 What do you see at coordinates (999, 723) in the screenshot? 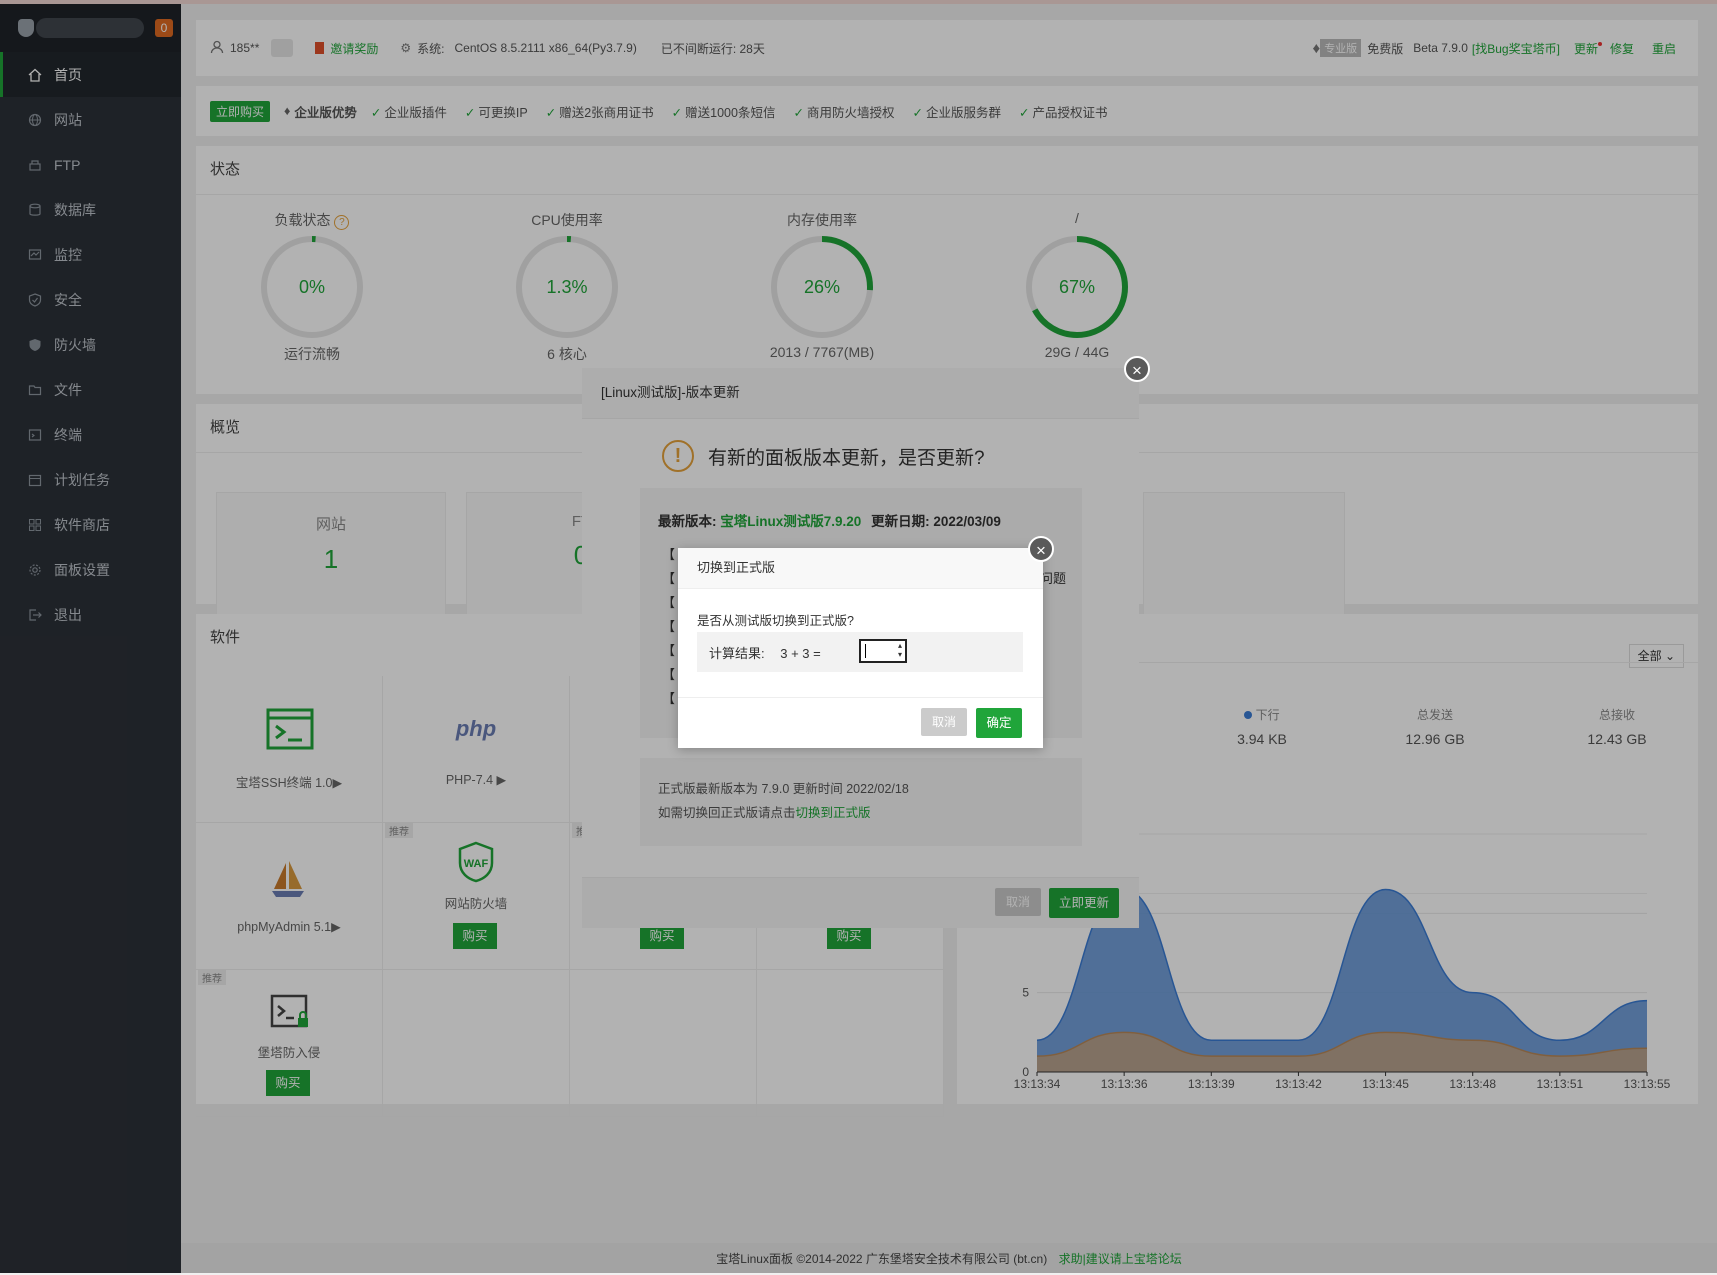
I see `confirm-button: 确定` at bounding box center [999, 723].